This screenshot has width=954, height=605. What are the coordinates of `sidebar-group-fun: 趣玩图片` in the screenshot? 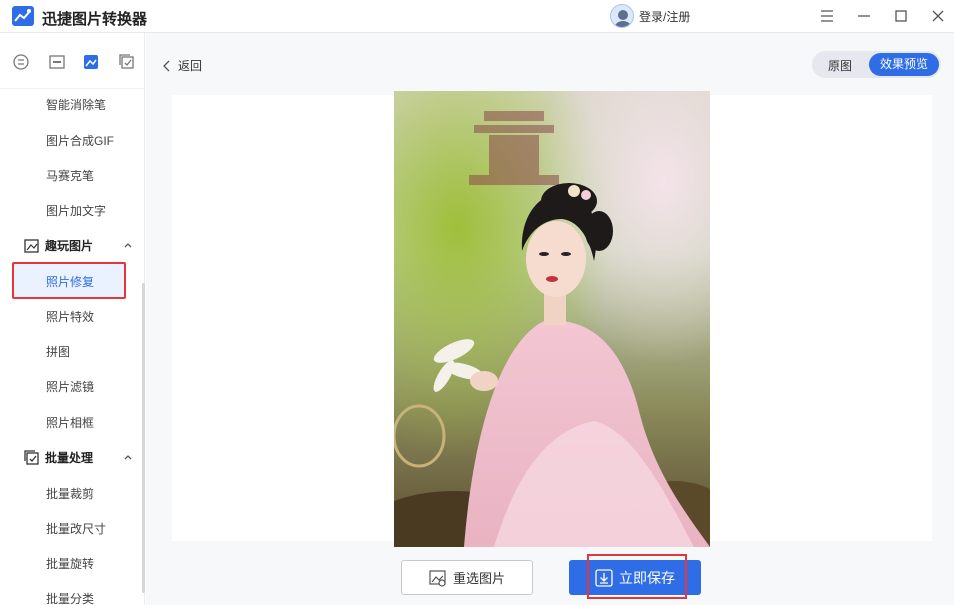 It's located at (58, 245).